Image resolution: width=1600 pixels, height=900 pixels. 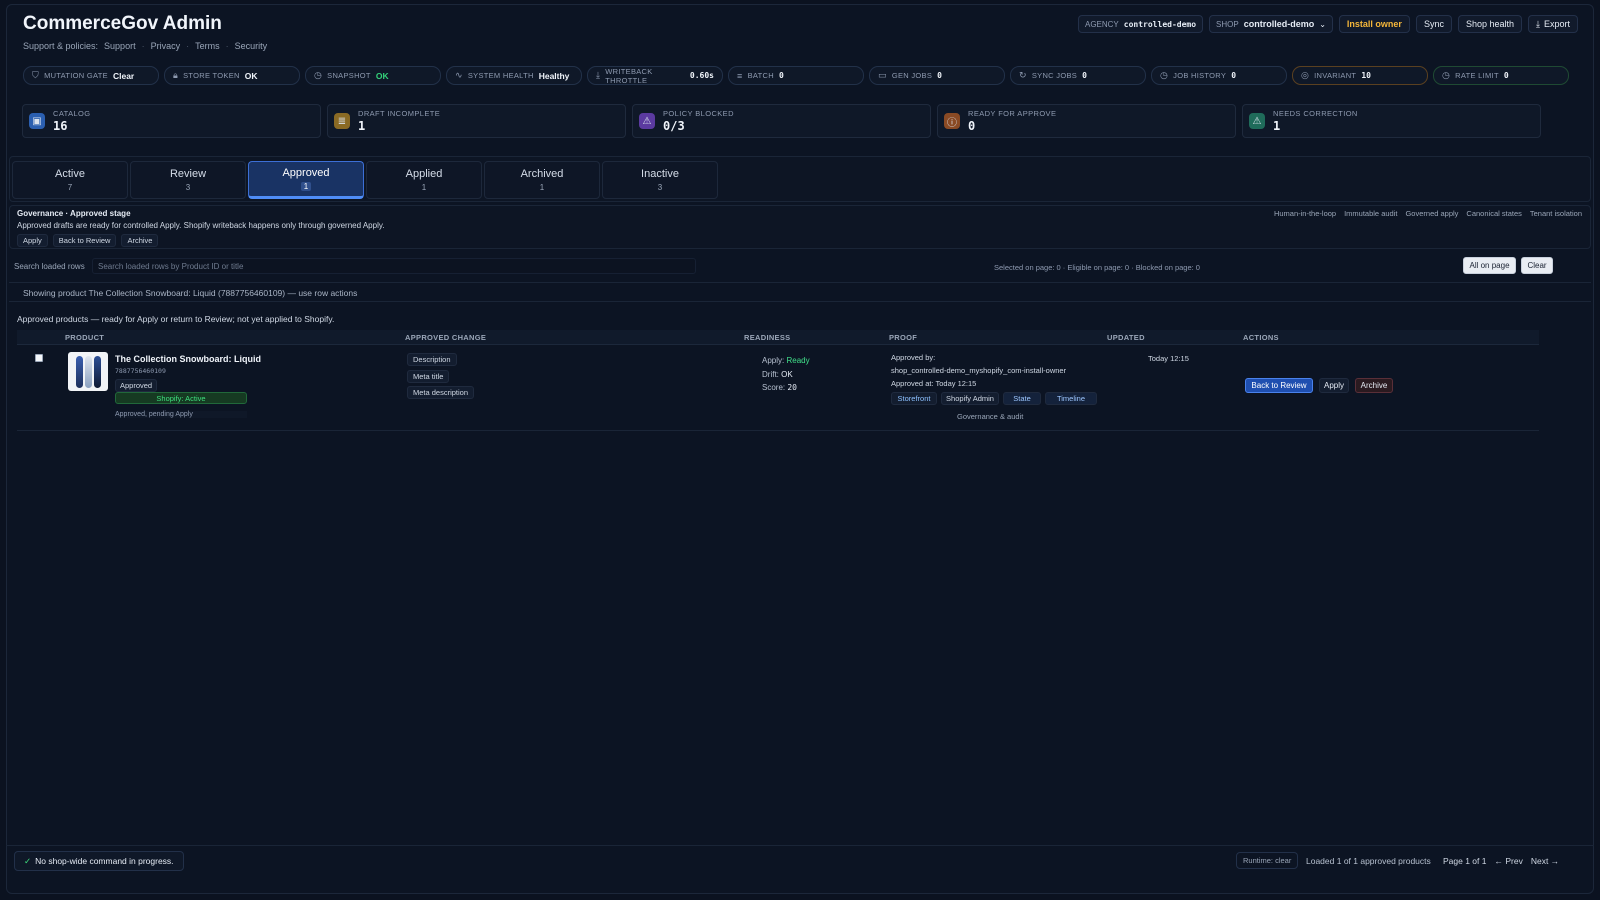 I want to click on shield-icon: ⛉, so click(x=36, y=75).